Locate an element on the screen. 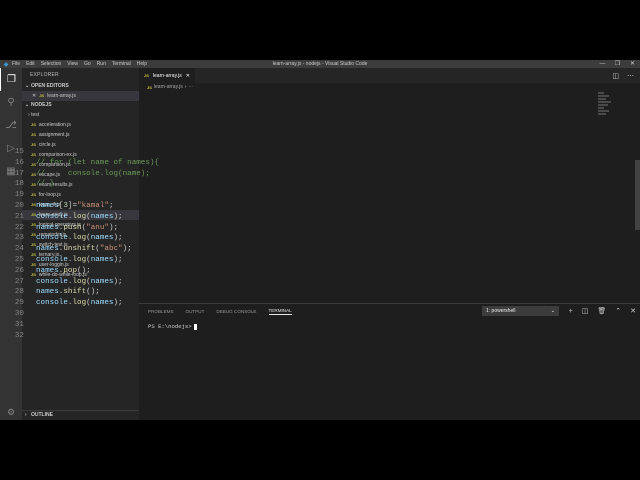 The image size is (640, 480). code-line: 28 names.shift(); is located at coordinates (230, 292).